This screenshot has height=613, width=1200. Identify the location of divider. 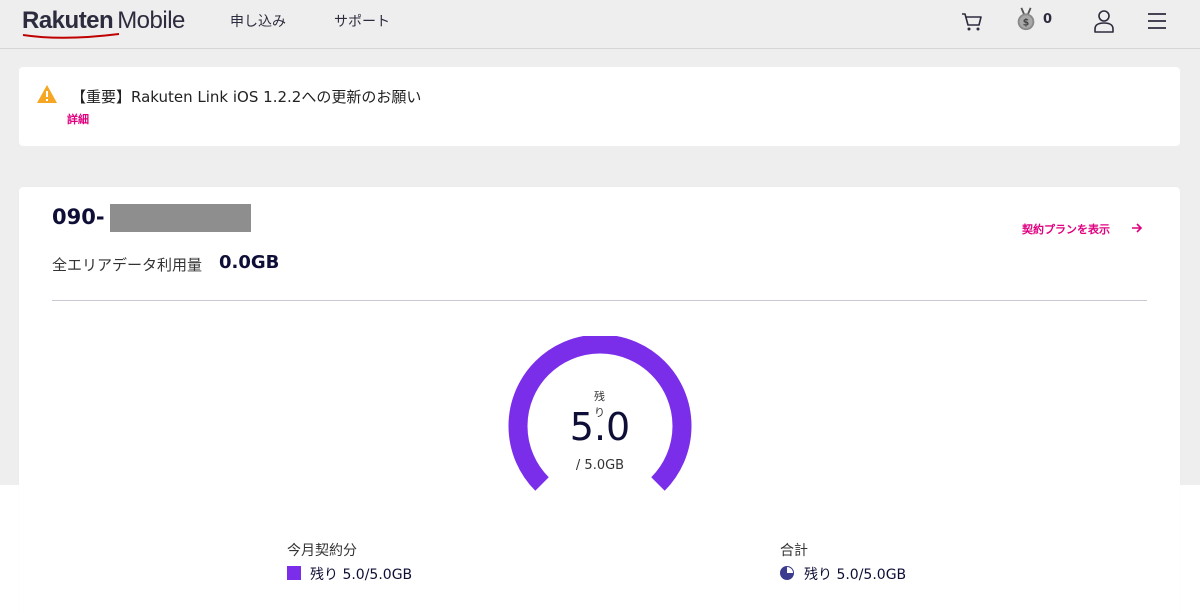
(599, 300).